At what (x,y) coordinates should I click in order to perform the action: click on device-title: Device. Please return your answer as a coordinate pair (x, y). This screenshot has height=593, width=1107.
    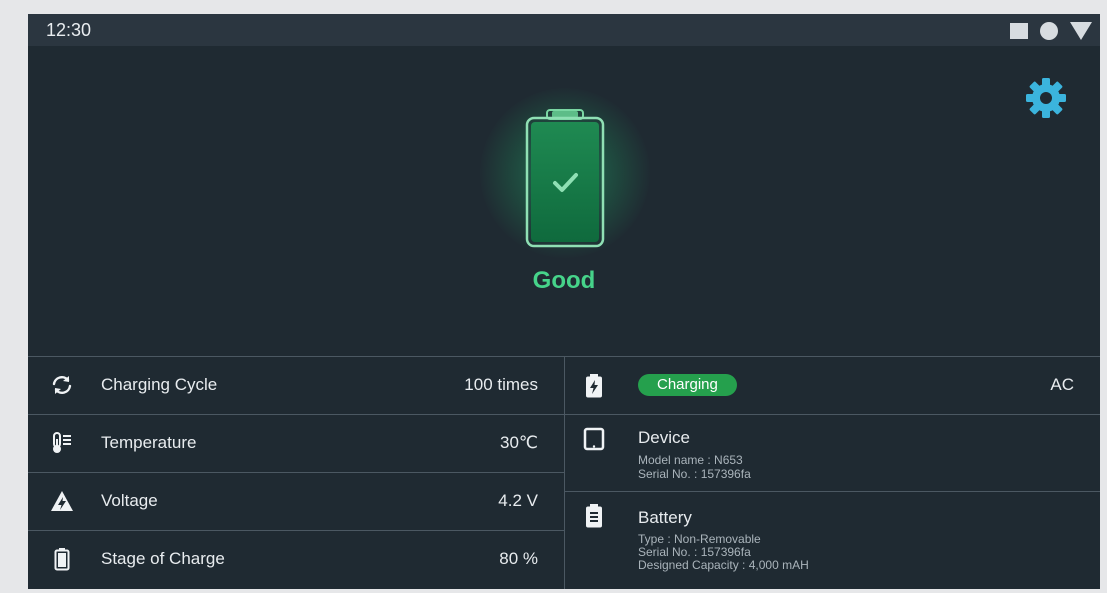
    Looking at the image, I should click on (664, 437).